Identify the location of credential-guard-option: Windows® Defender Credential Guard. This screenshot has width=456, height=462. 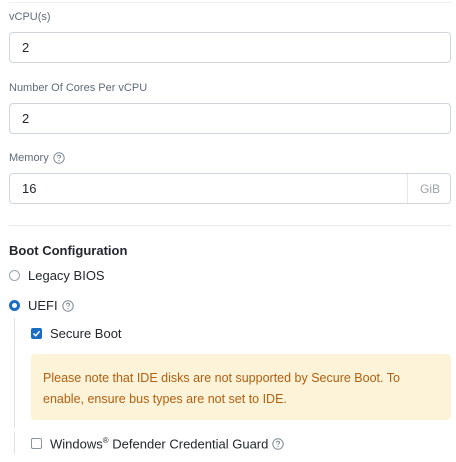
(158, 443).